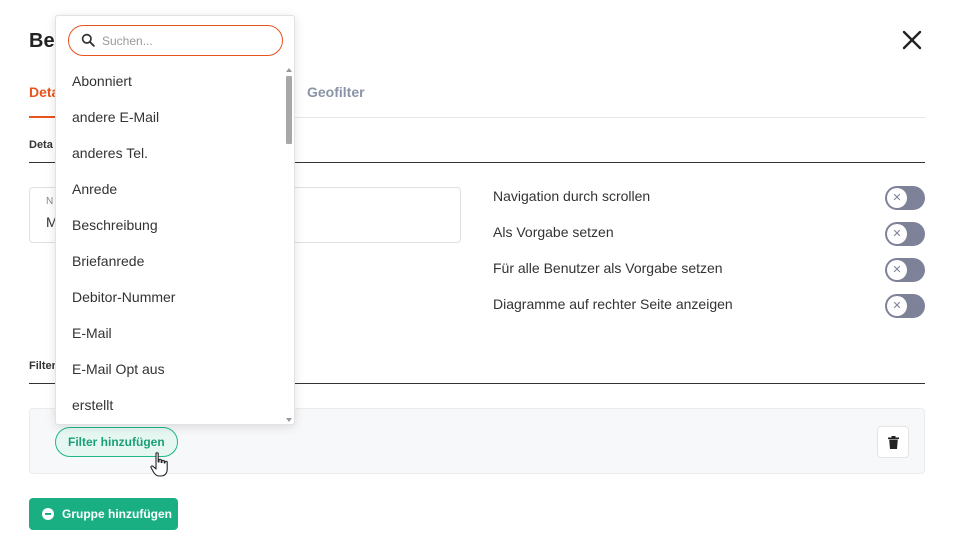 This screenshot has height=554, width=957. I want to click on scroll-down-arrow-icon, so click(289, 420).